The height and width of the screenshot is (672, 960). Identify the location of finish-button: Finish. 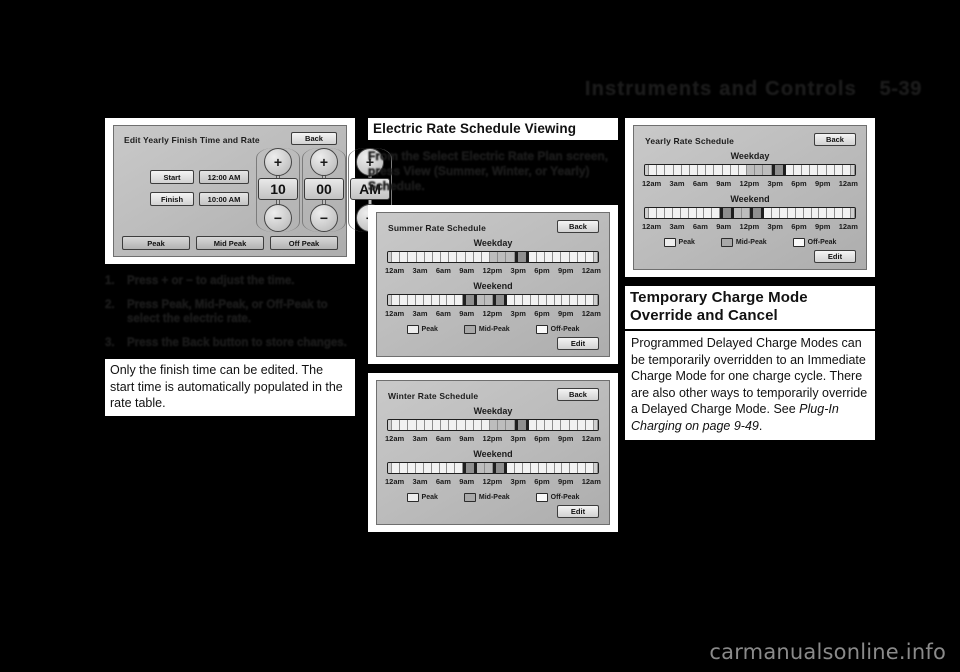
(172, 199).